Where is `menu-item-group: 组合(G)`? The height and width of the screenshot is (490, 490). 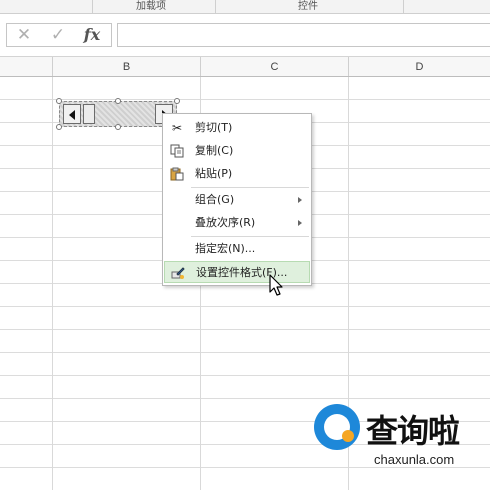
menu-item-group: 组合(G) is located at coordinates (237, 200).